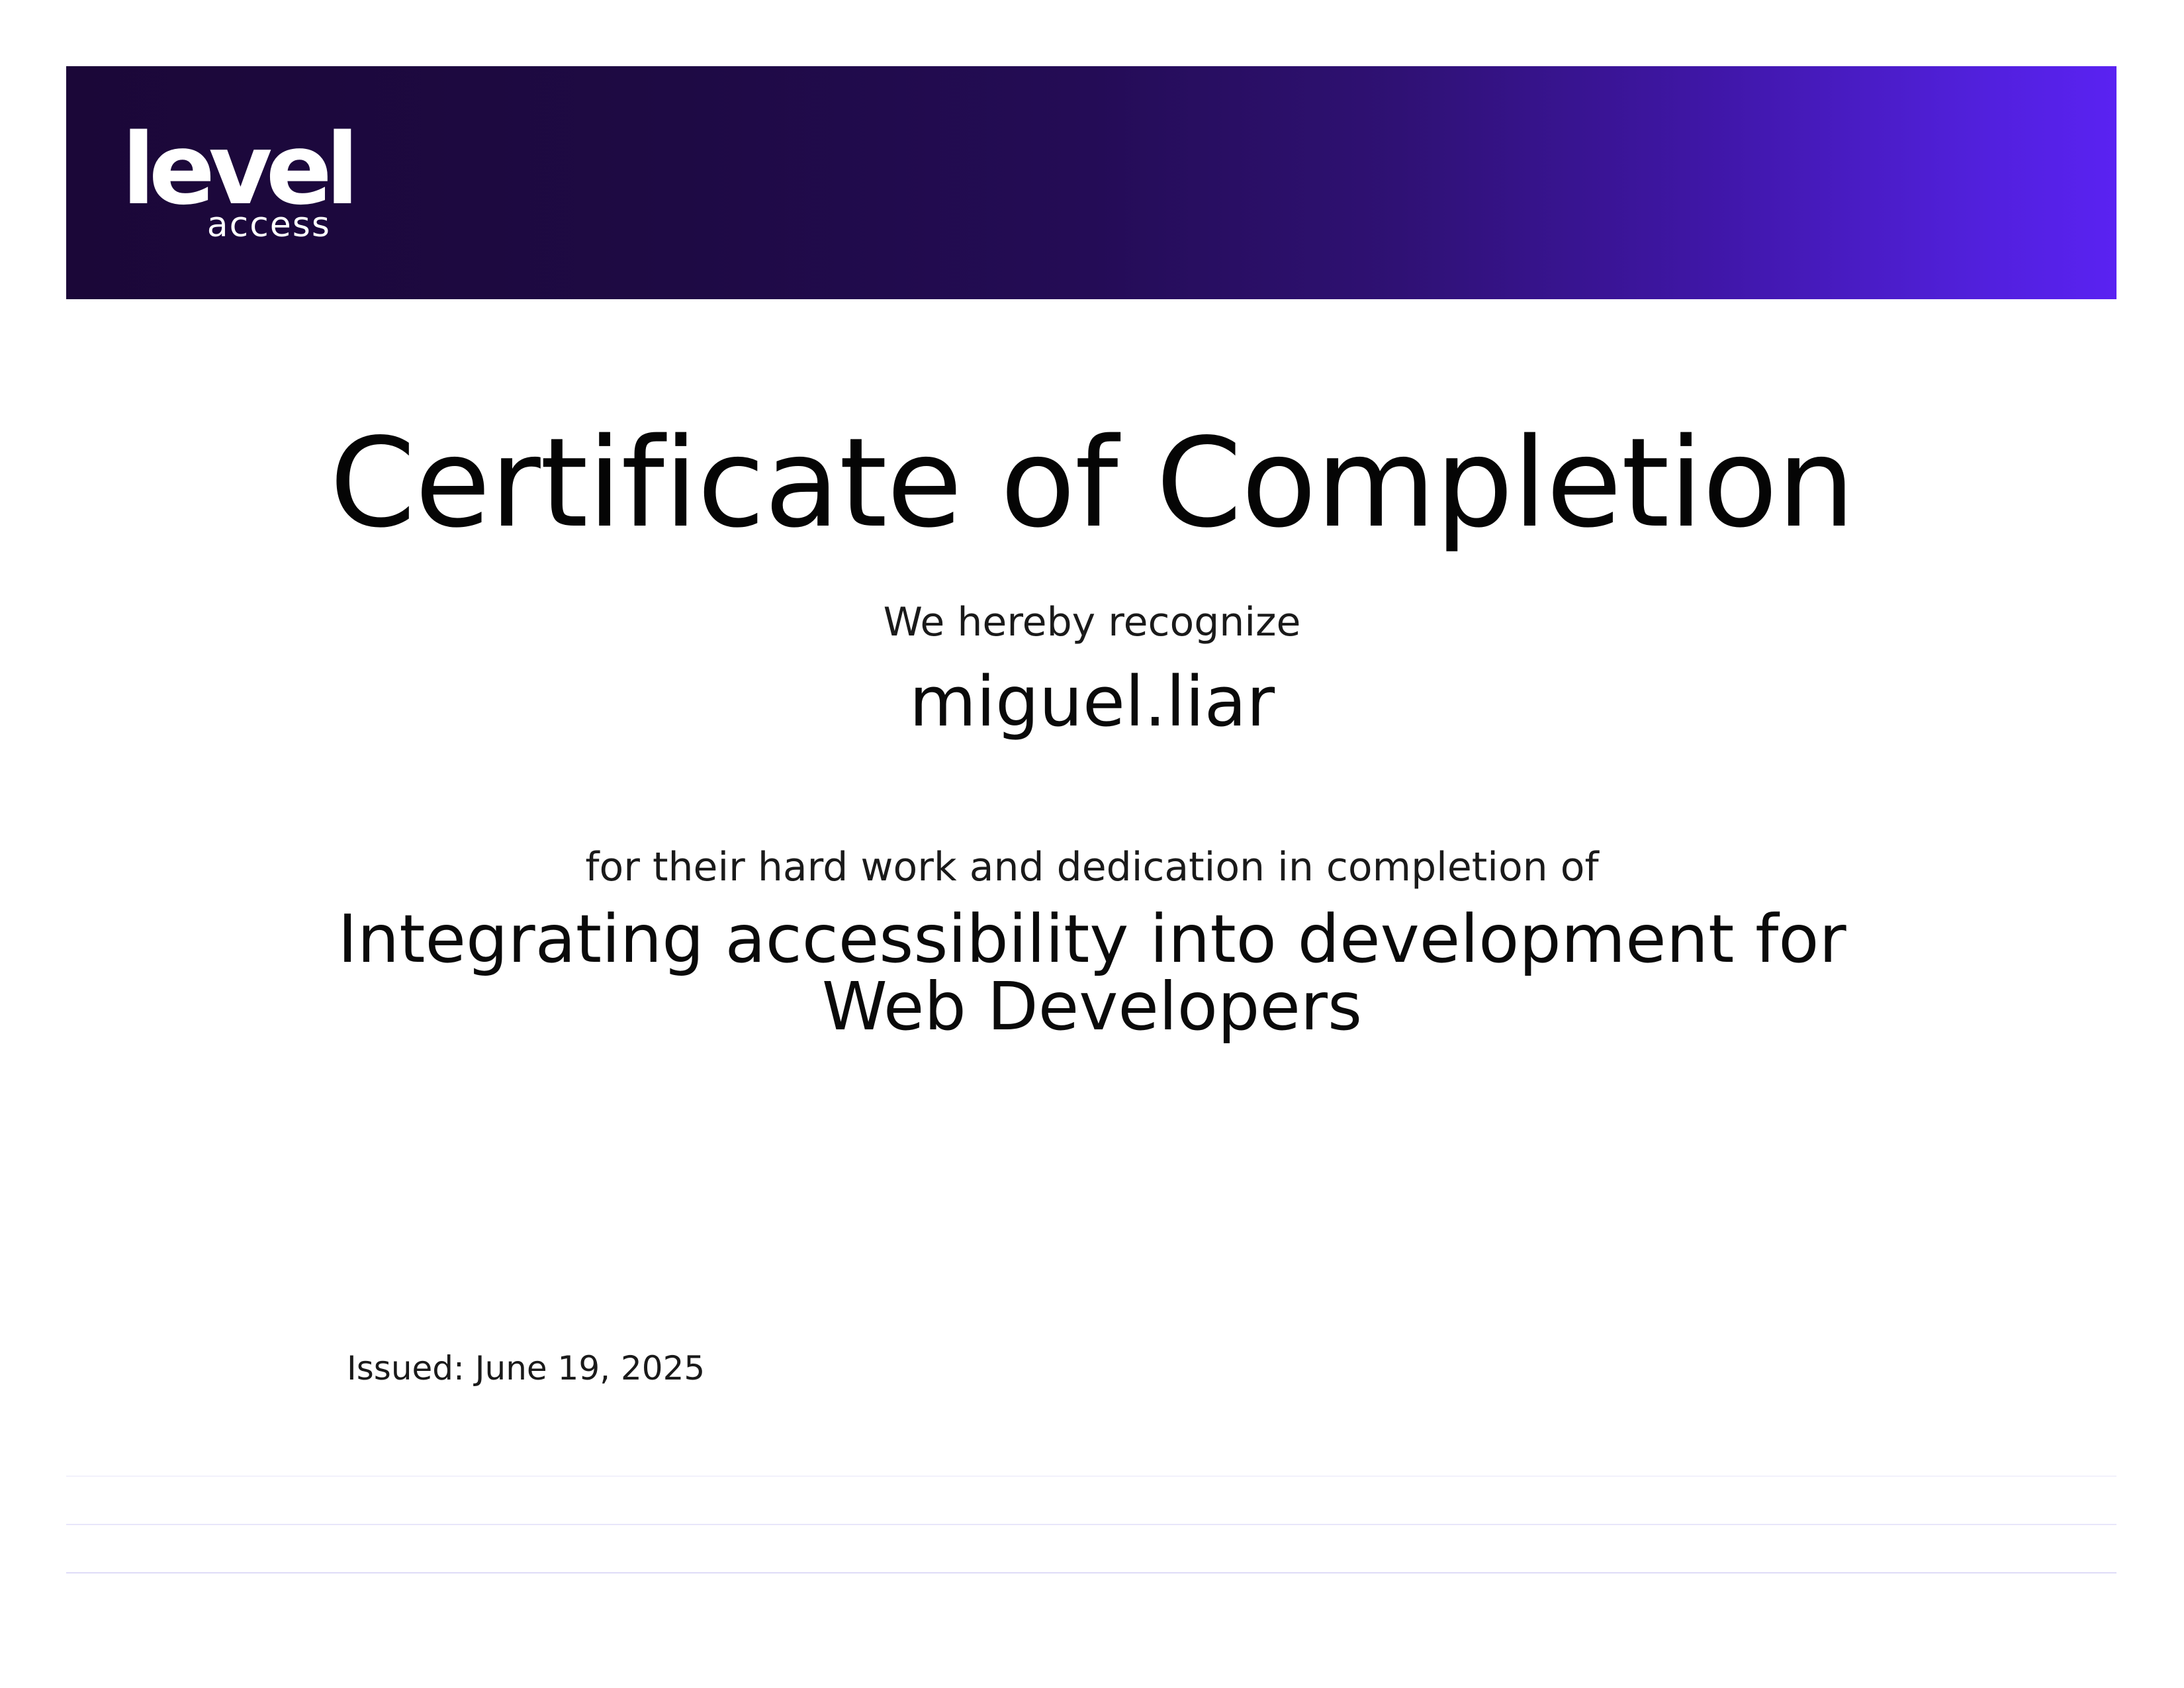 The image size is (2184, 1688). What do you see at coordinates (1092, 622) in the screenshot?
I see `recognize-text: We hereby recognize` at bounding box center [1092, 622].